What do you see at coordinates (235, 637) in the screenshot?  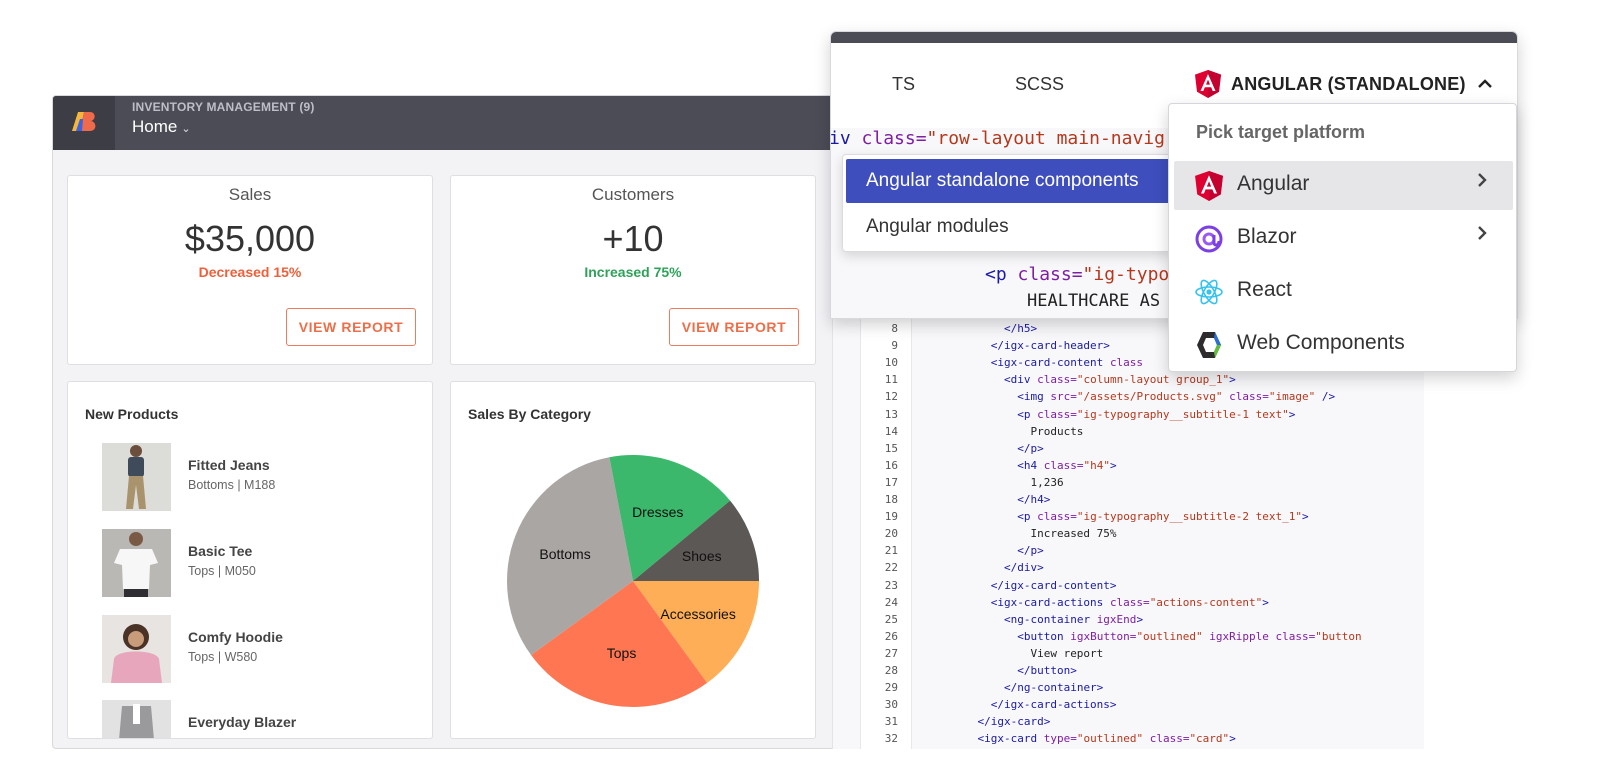 I see `product-name: Comfy Hoodie` at bounding box center [235, 637].